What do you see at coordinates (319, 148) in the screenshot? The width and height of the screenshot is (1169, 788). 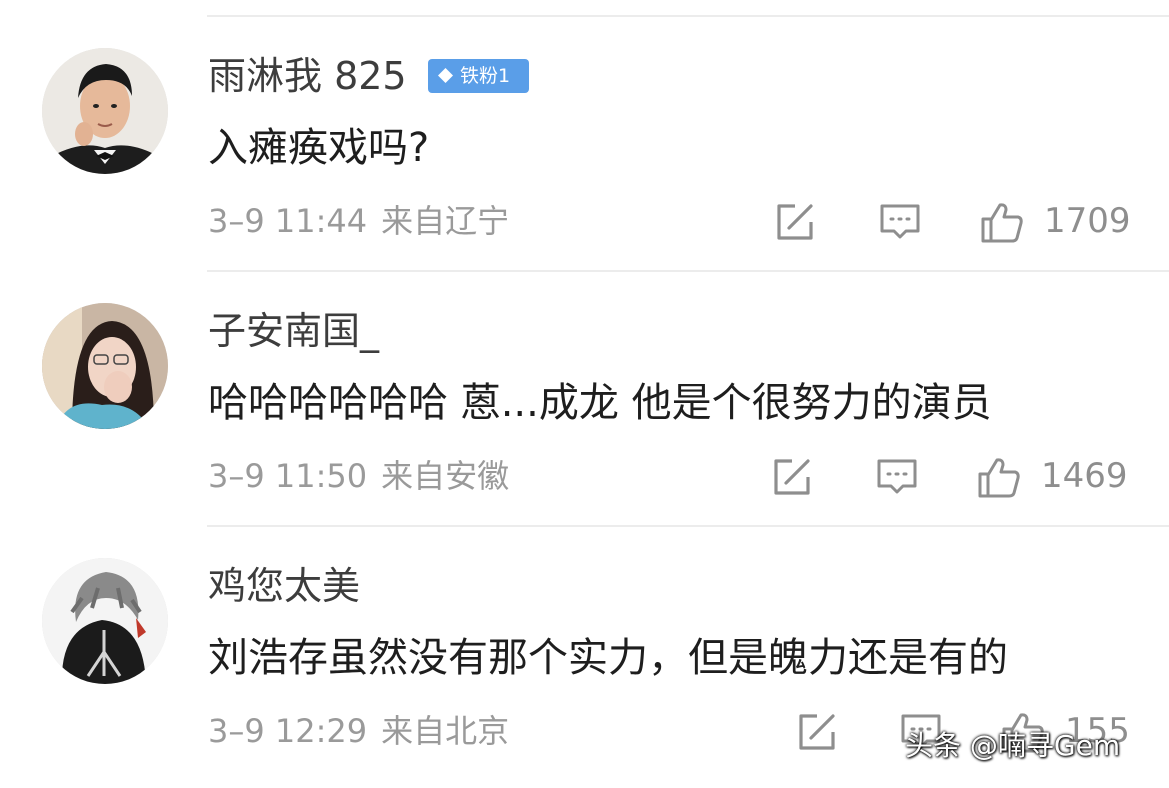 I see `comment-text: 入瘫痪戏吗?` at bounding box center [319, 148].